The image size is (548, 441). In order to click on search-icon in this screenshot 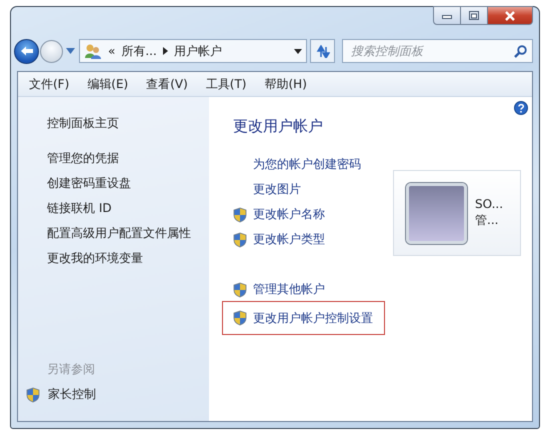, I will do `click(520, 51)`.